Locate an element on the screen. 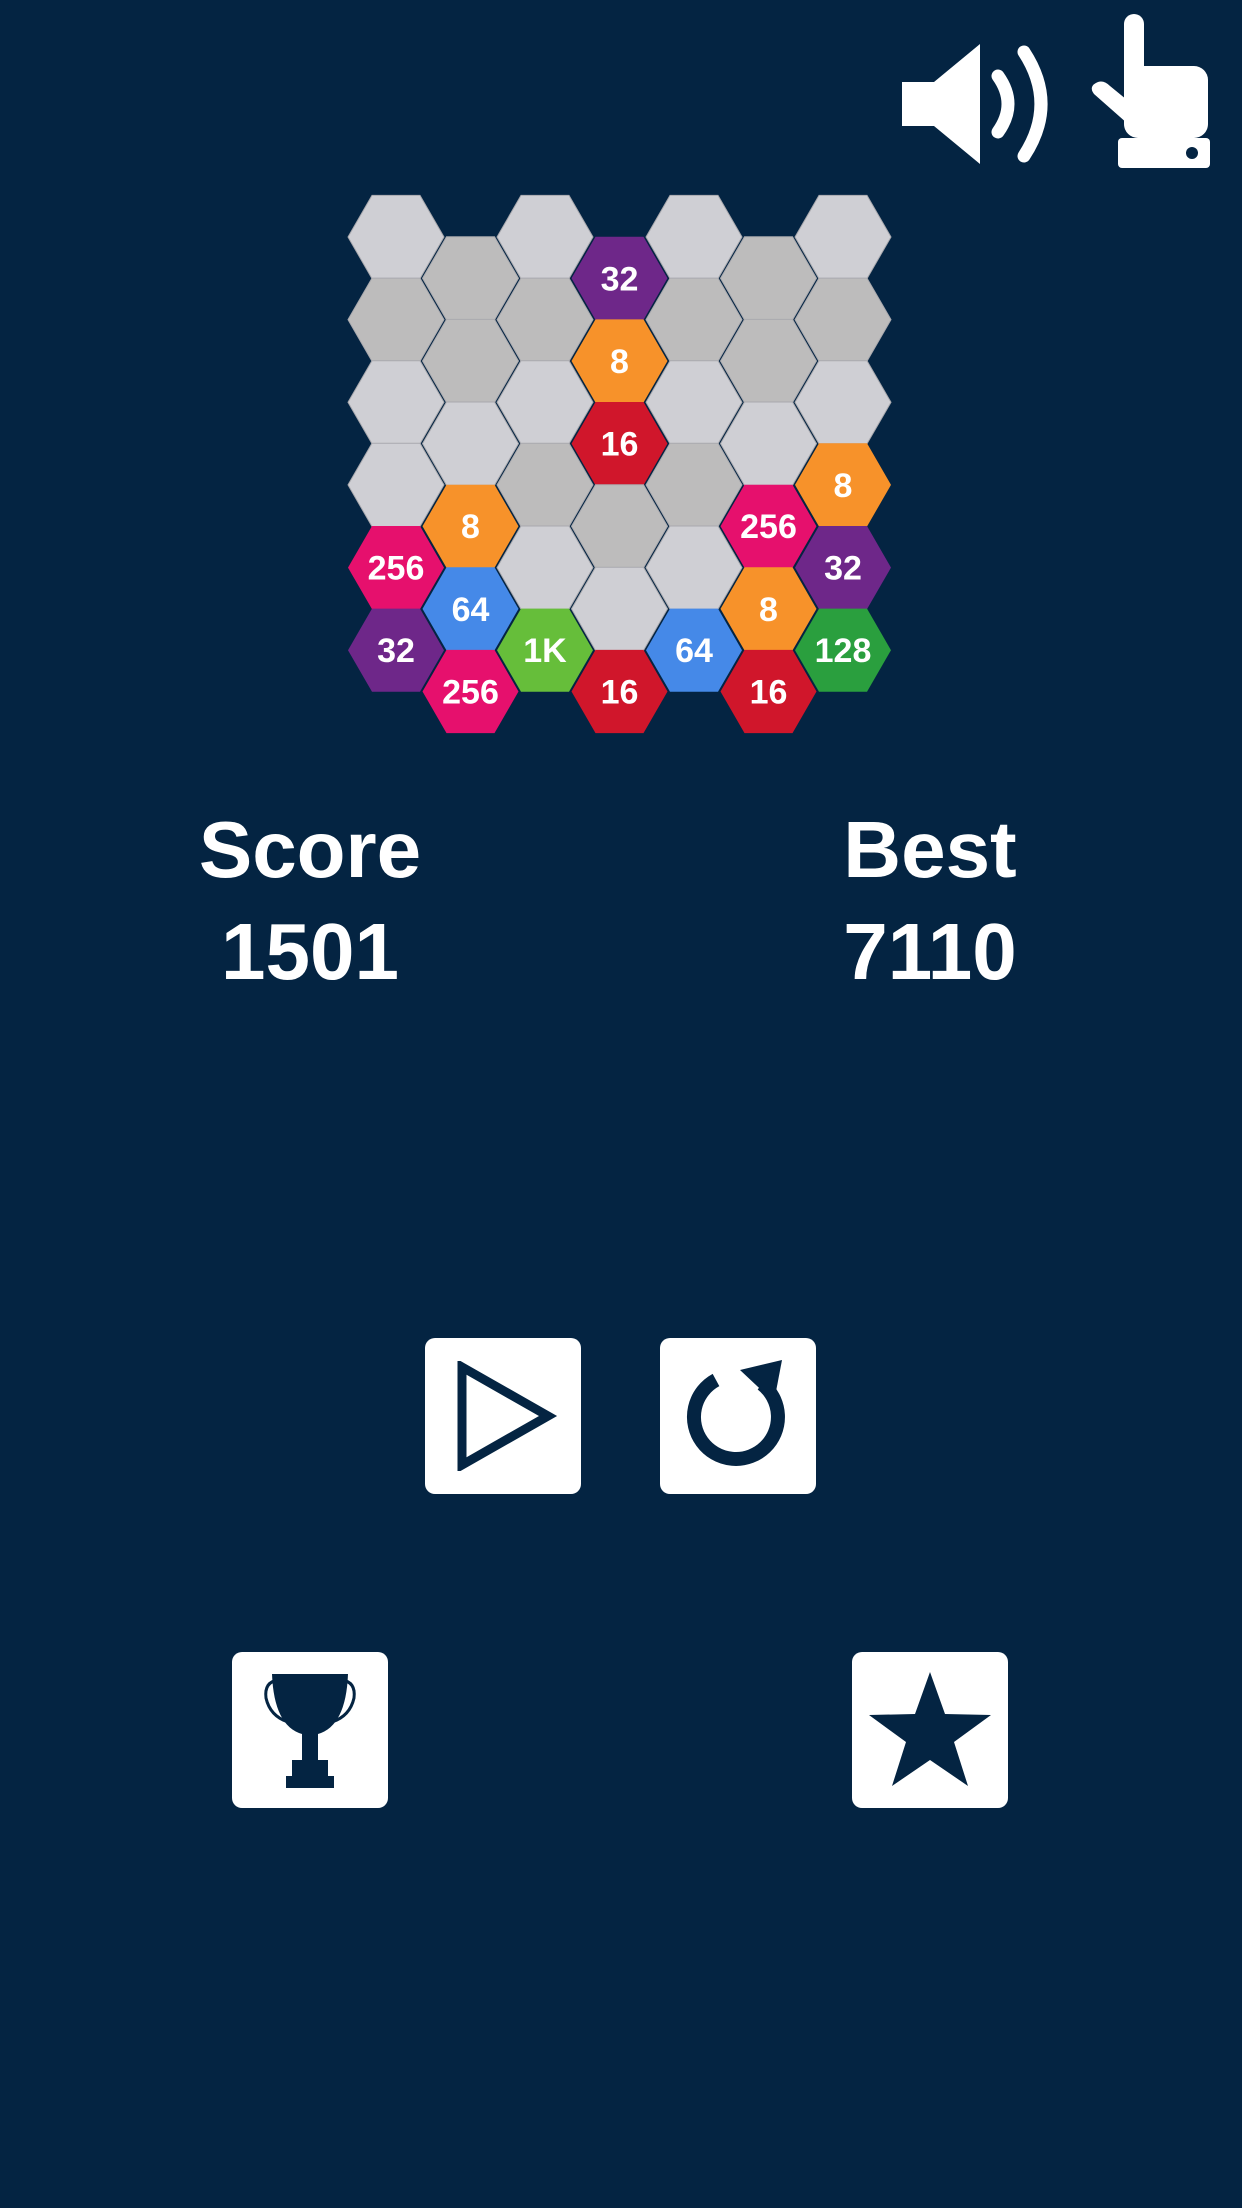 The height and width of the screenshot is (2208, 1242). hex-tile-value: 1K is located at coordinates (545, 651).